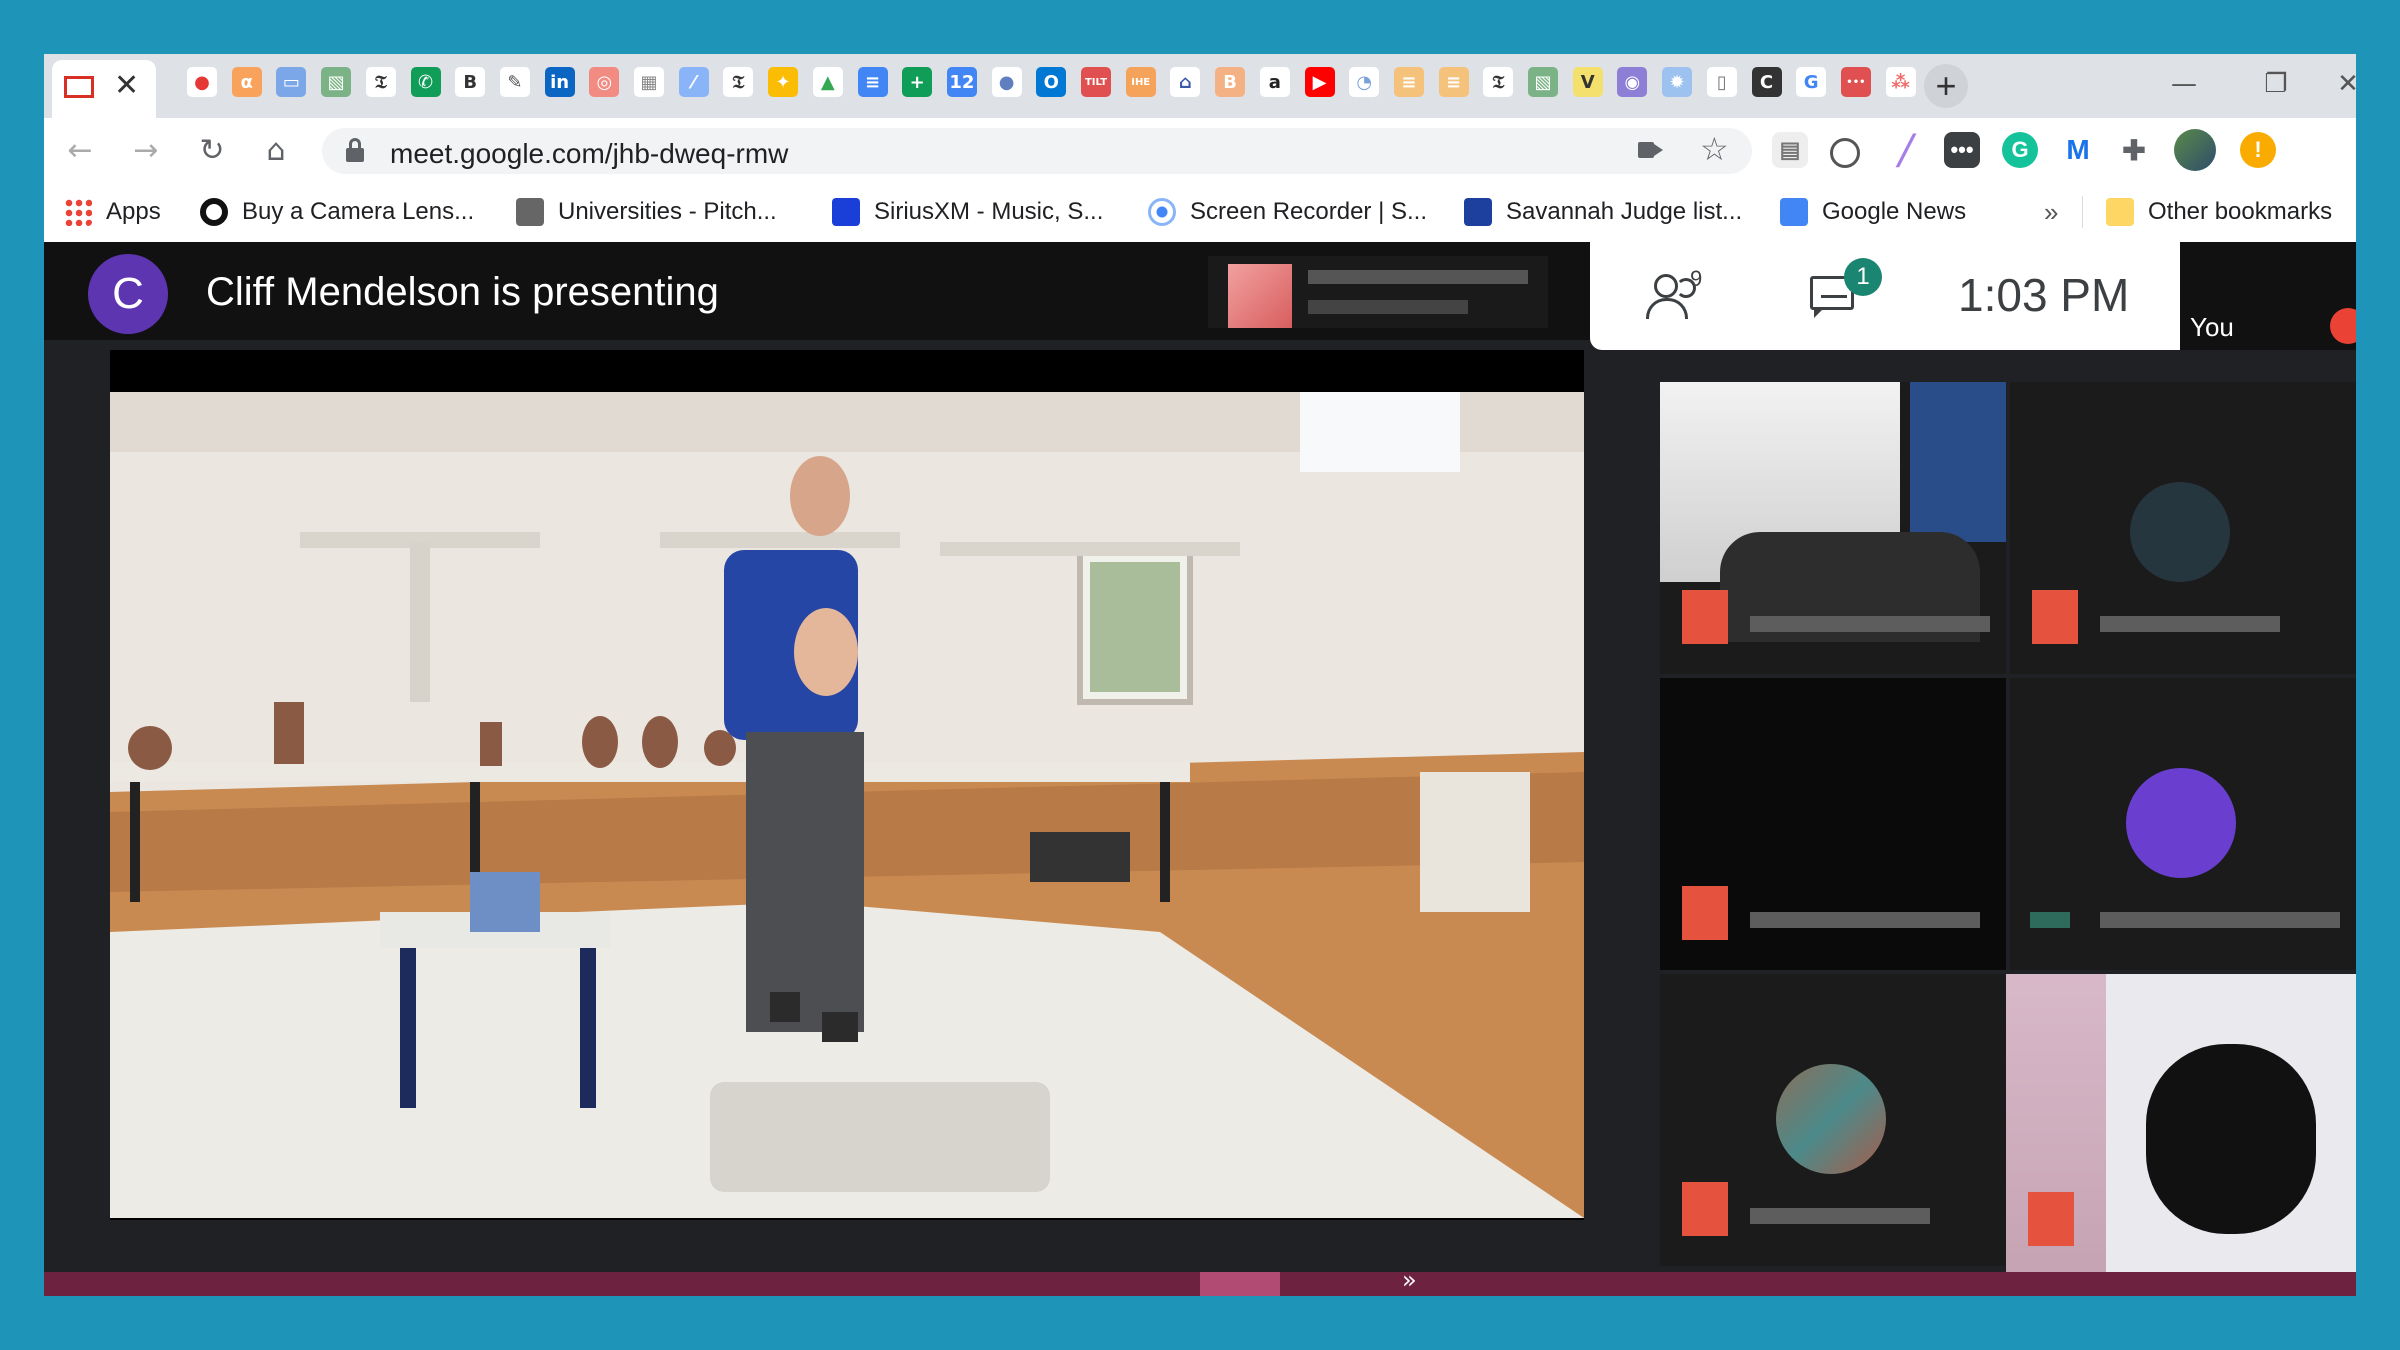  I want to click on calendar-icon: 12, so click(961, 82).